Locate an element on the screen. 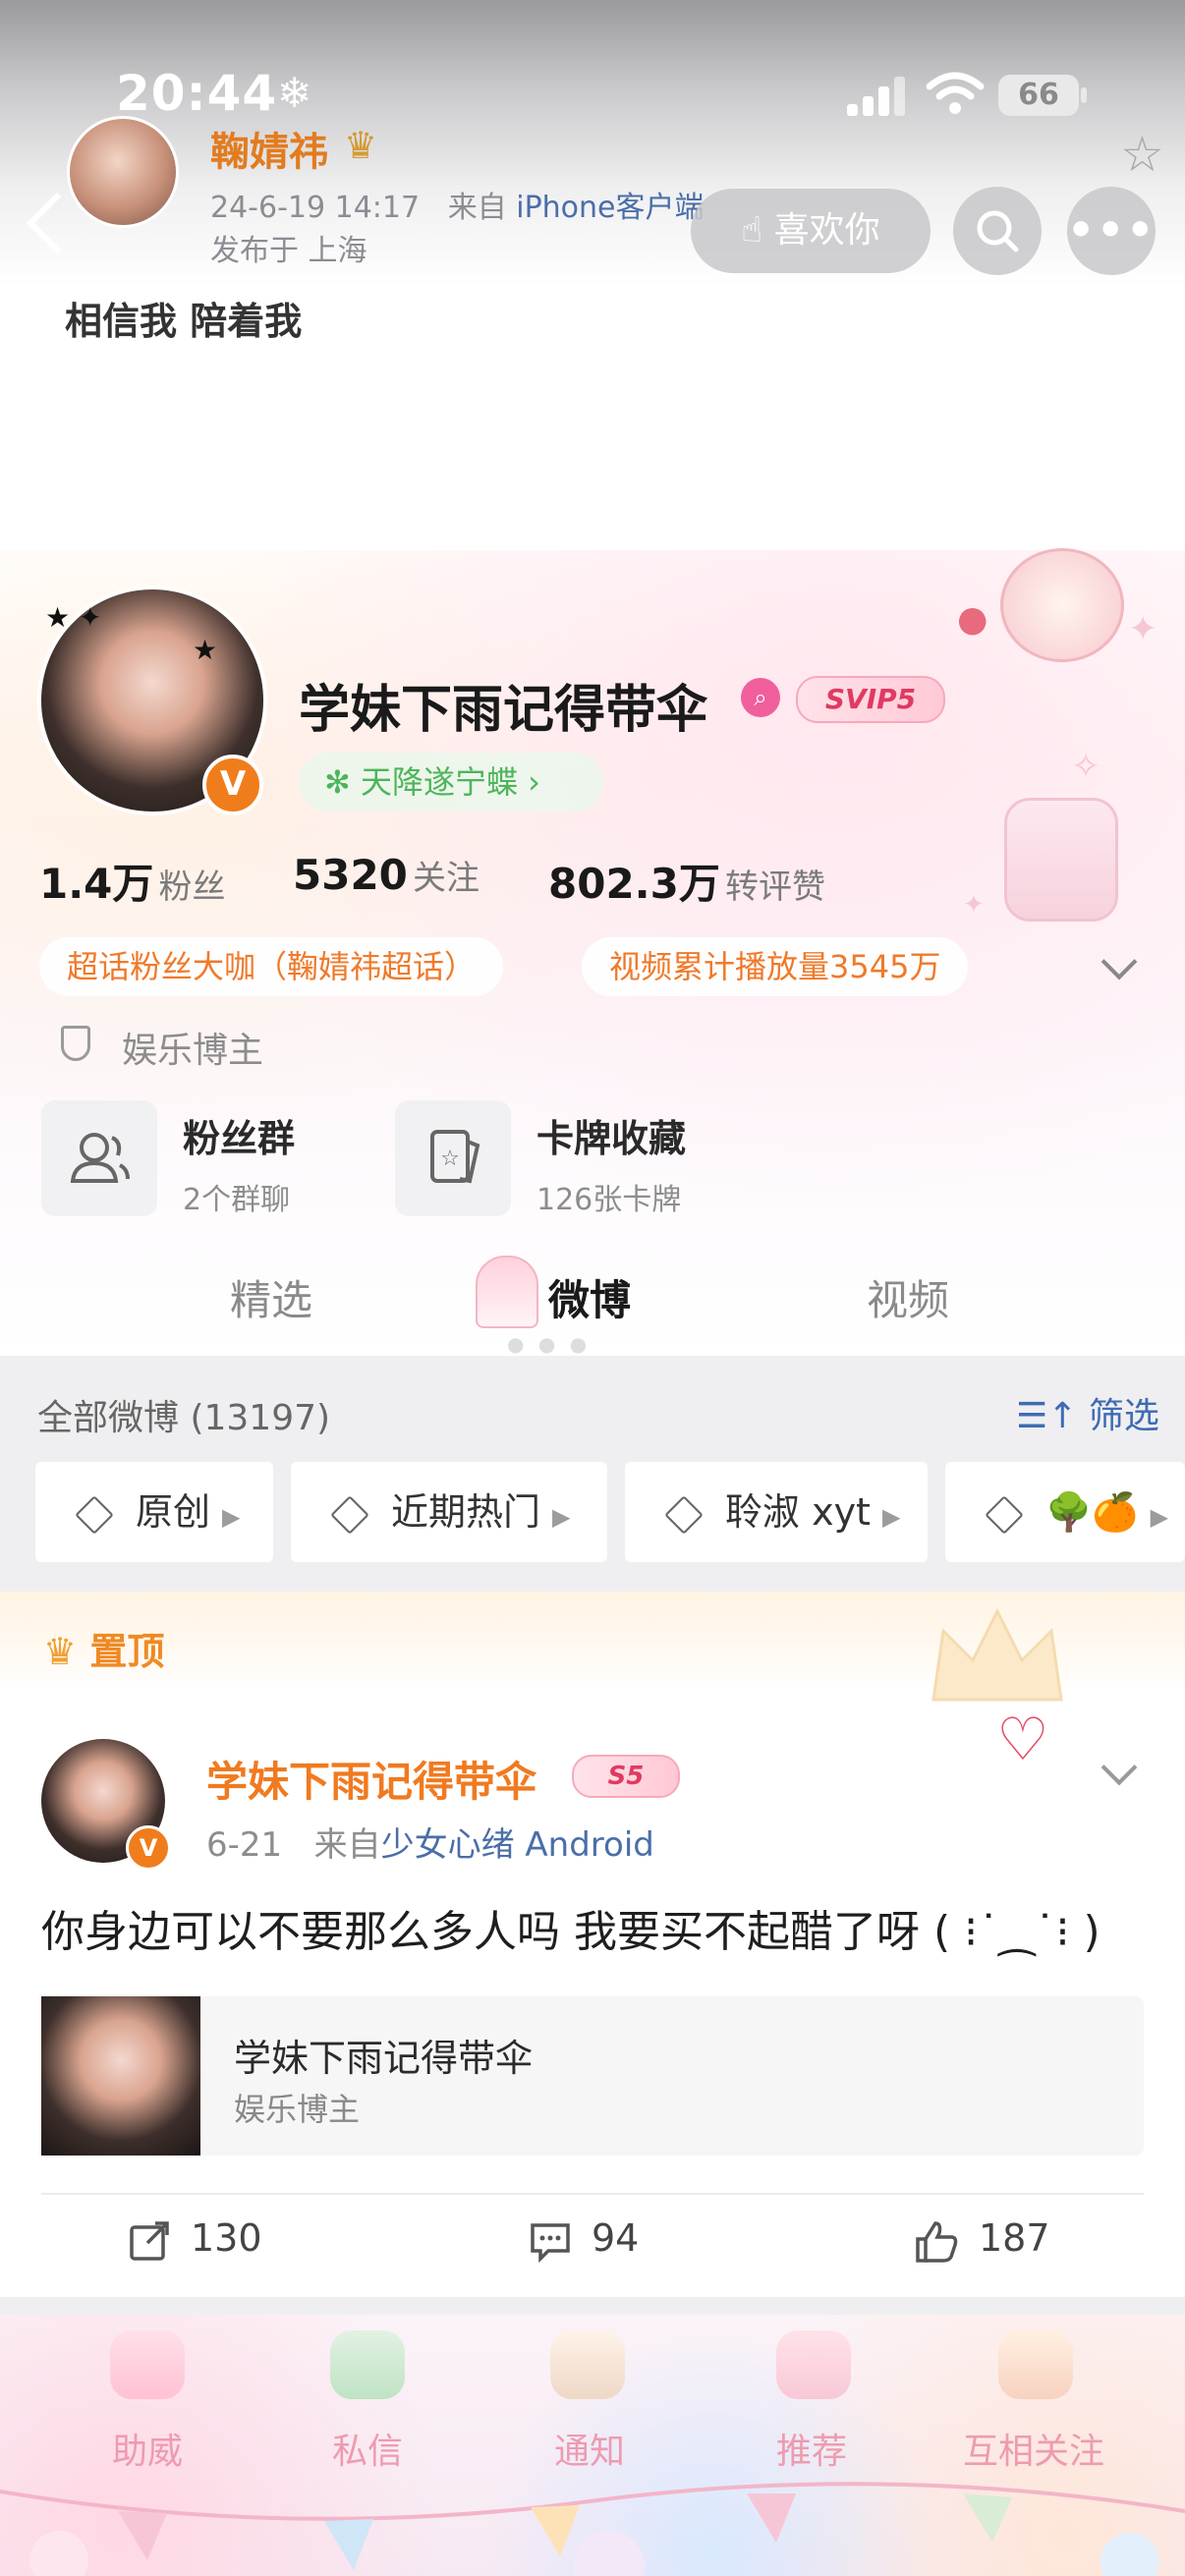  top-post-avatar is located at coordinates (123, 172).